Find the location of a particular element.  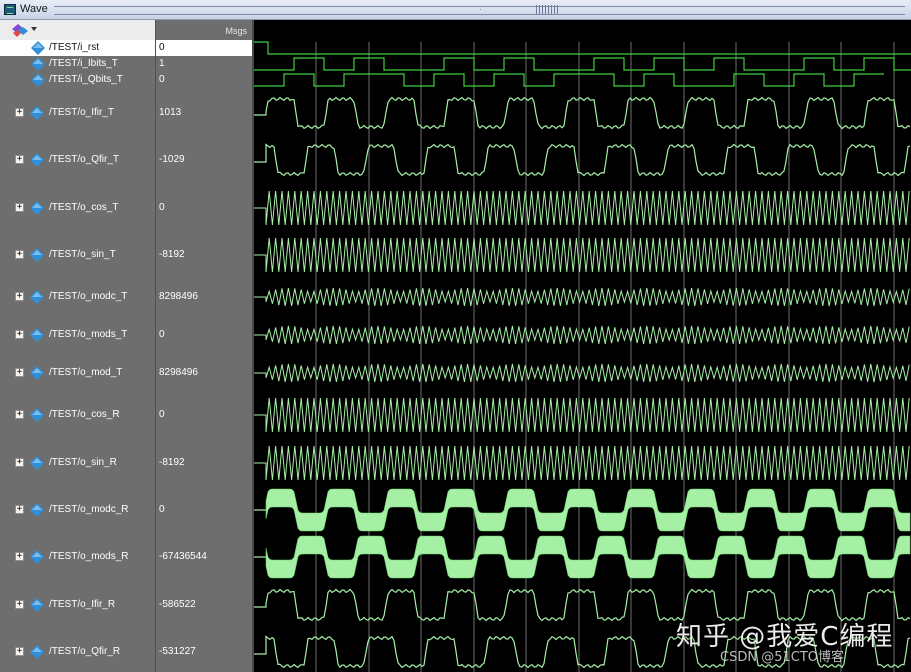

signal-row: +/TEST/o_modc_R is located at coordinates (77, 510).